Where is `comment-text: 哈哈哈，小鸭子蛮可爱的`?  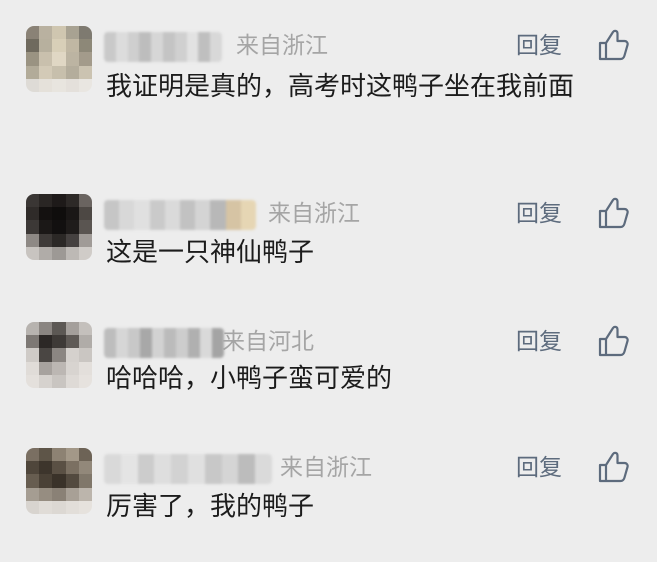
comment-text: 哈哈哈，小鸭子蛮可爱的 is located at coordinates (249, 379).